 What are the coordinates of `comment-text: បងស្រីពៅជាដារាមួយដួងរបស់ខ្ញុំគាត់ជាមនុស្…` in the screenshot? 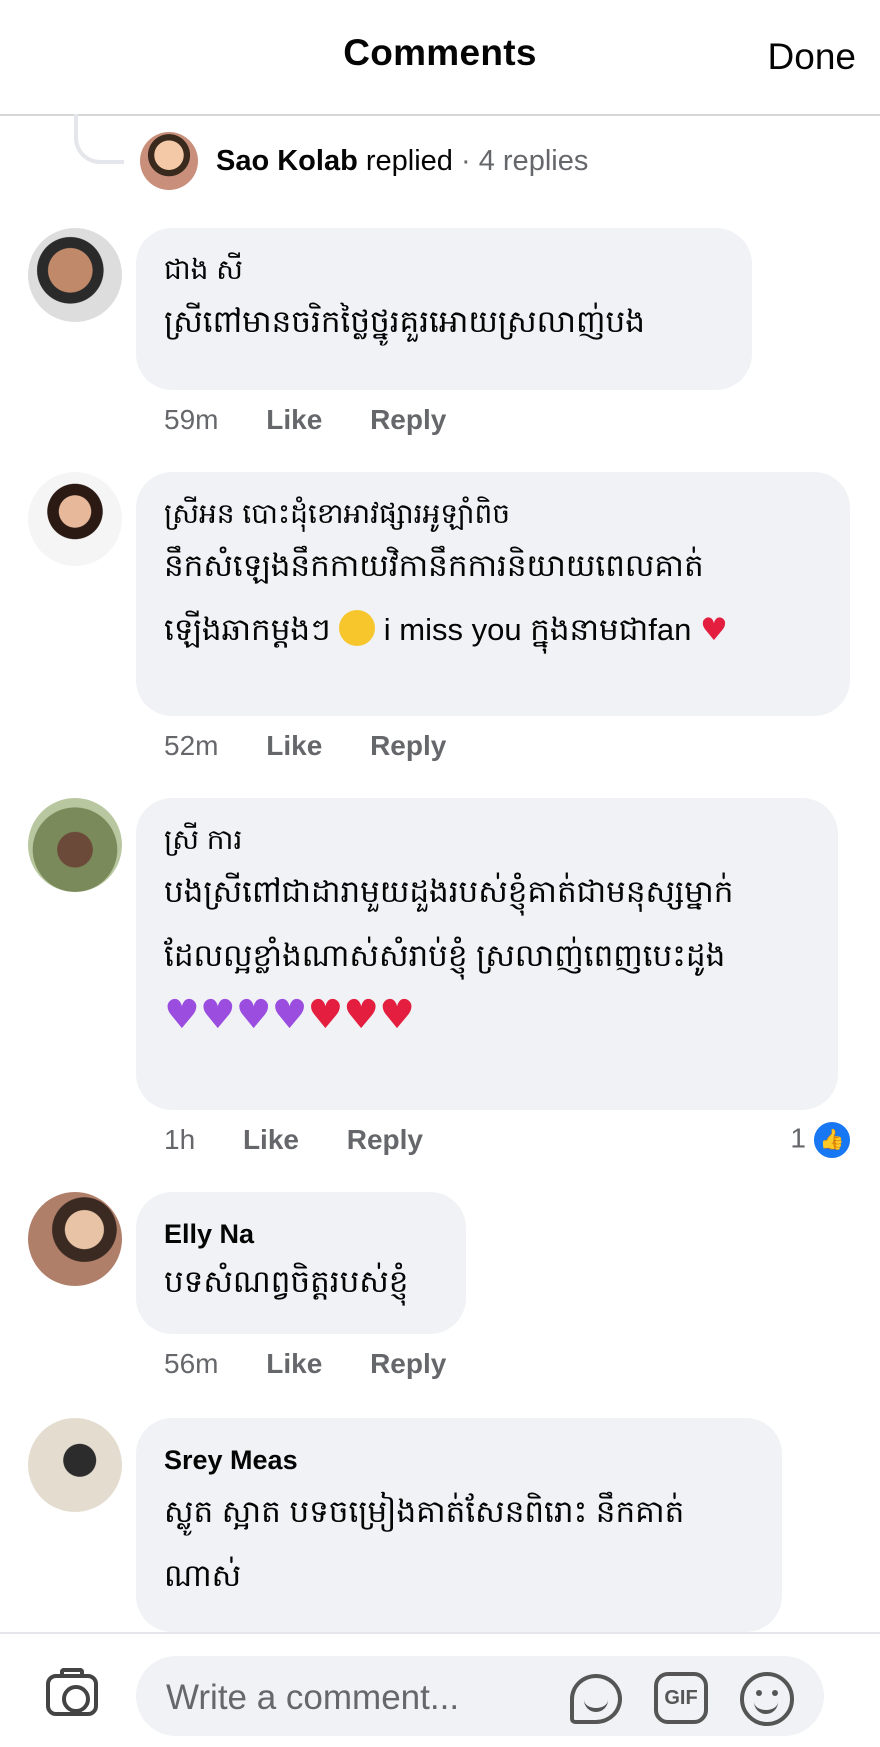 It's located at (449, 891).